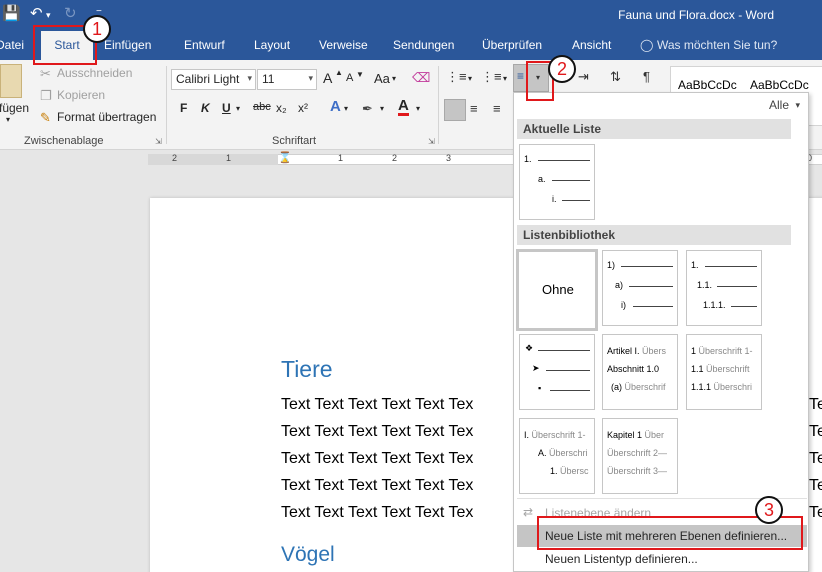 This screenshot has width=822, height=572. What do you see at coordinates (308, 554) in the screenshot?
I see `heading-voegel: Vögel` at bounding box center [308, 554].